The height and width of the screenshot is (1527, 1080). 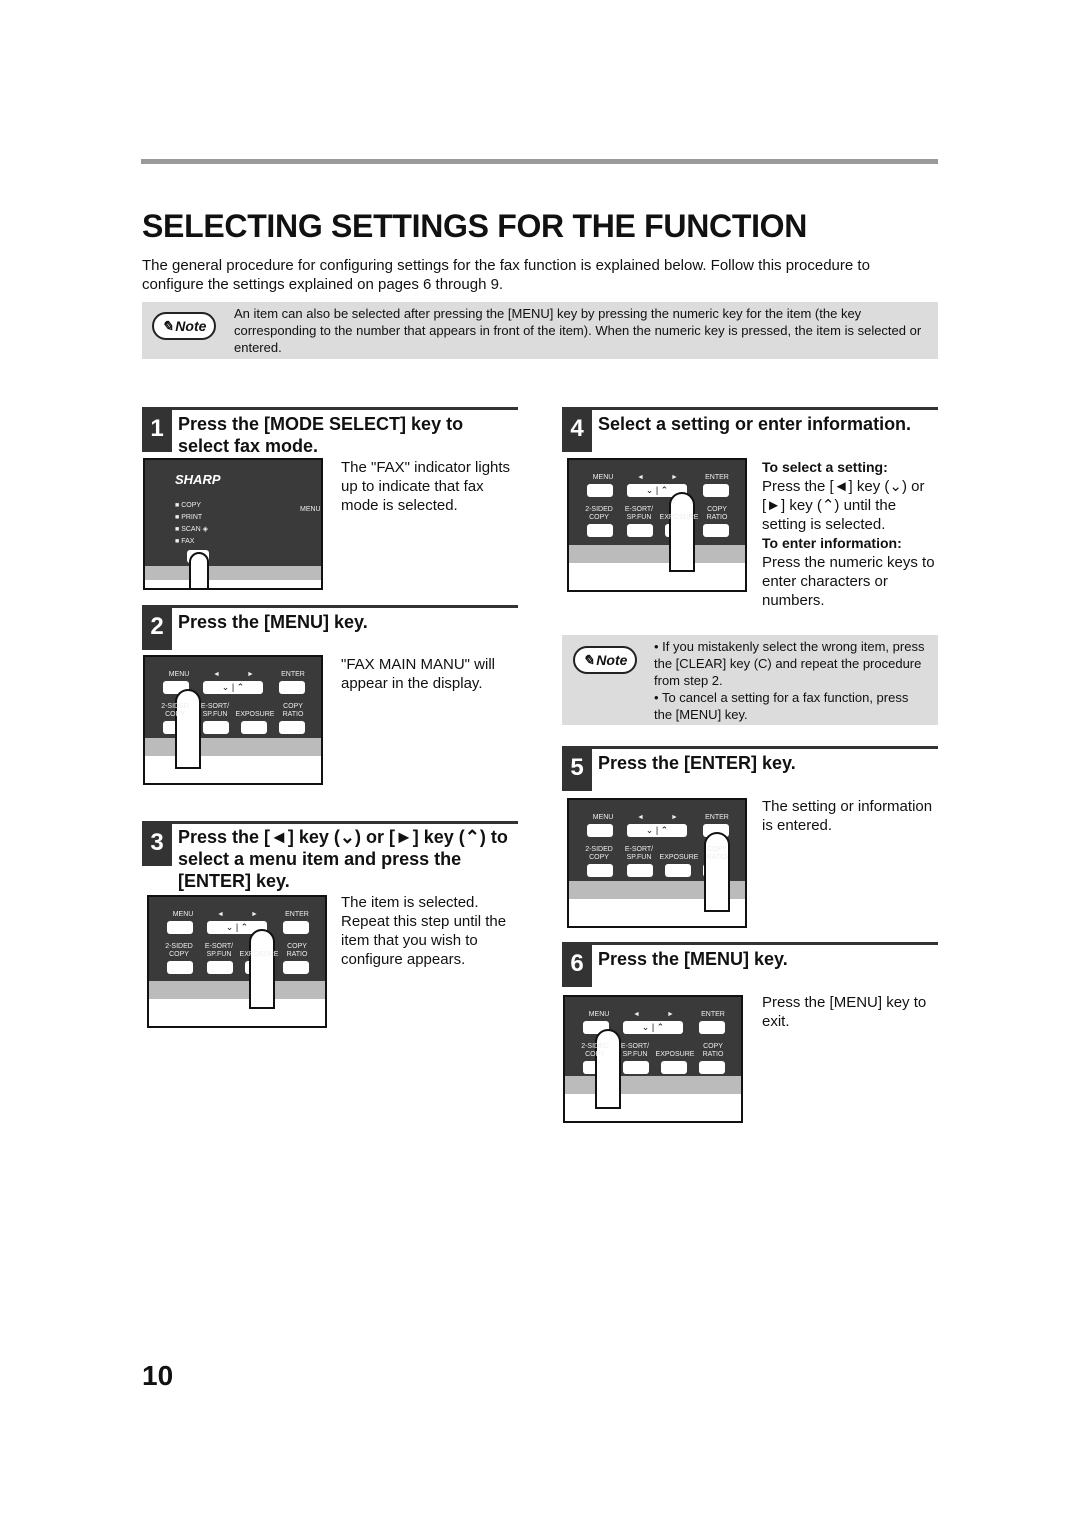 What do you see at coordinates (198, 479) in the screenshot?
I see `sharp-logo: SHARP` at bounding box center [198, 479].